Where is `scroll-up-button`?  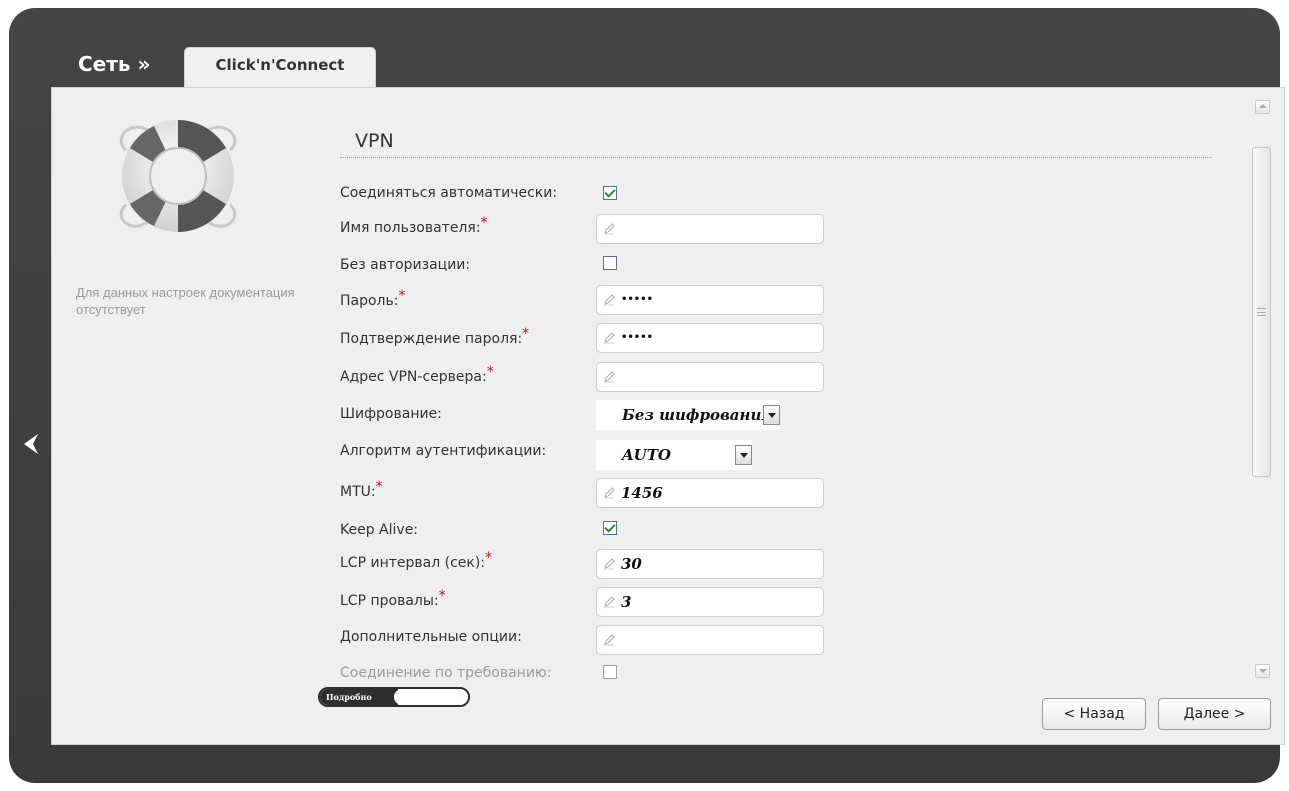 scroll-up-button is located at coordinates (1262, 107).